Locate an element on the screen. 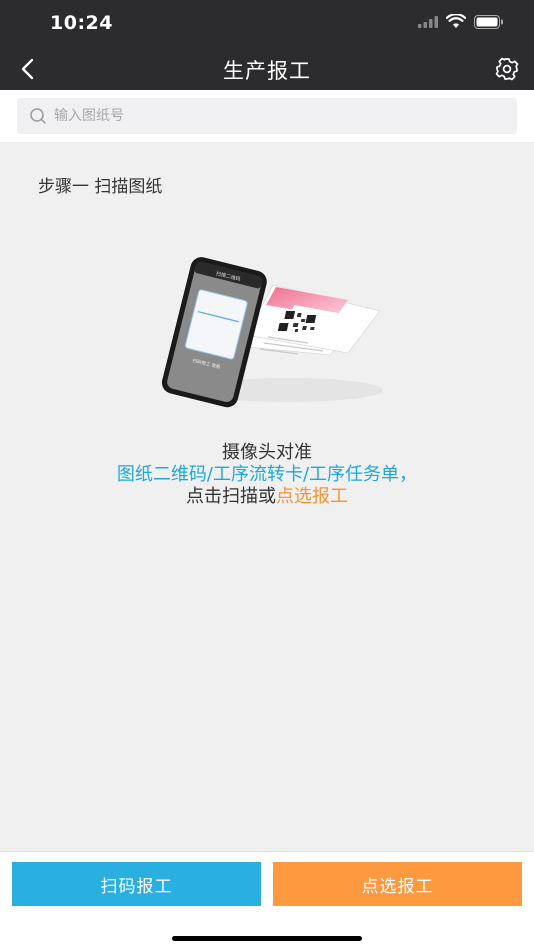 This screenshot has height=950, width=534. phone-scan-illustration: 扫描二维码 扫码报工 查看 is located at coordinates (272, 332).